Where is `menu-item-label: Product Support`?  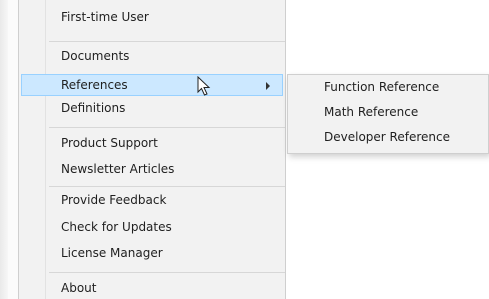
menu-item-label: Product Support is located at coordinates (109, 143).